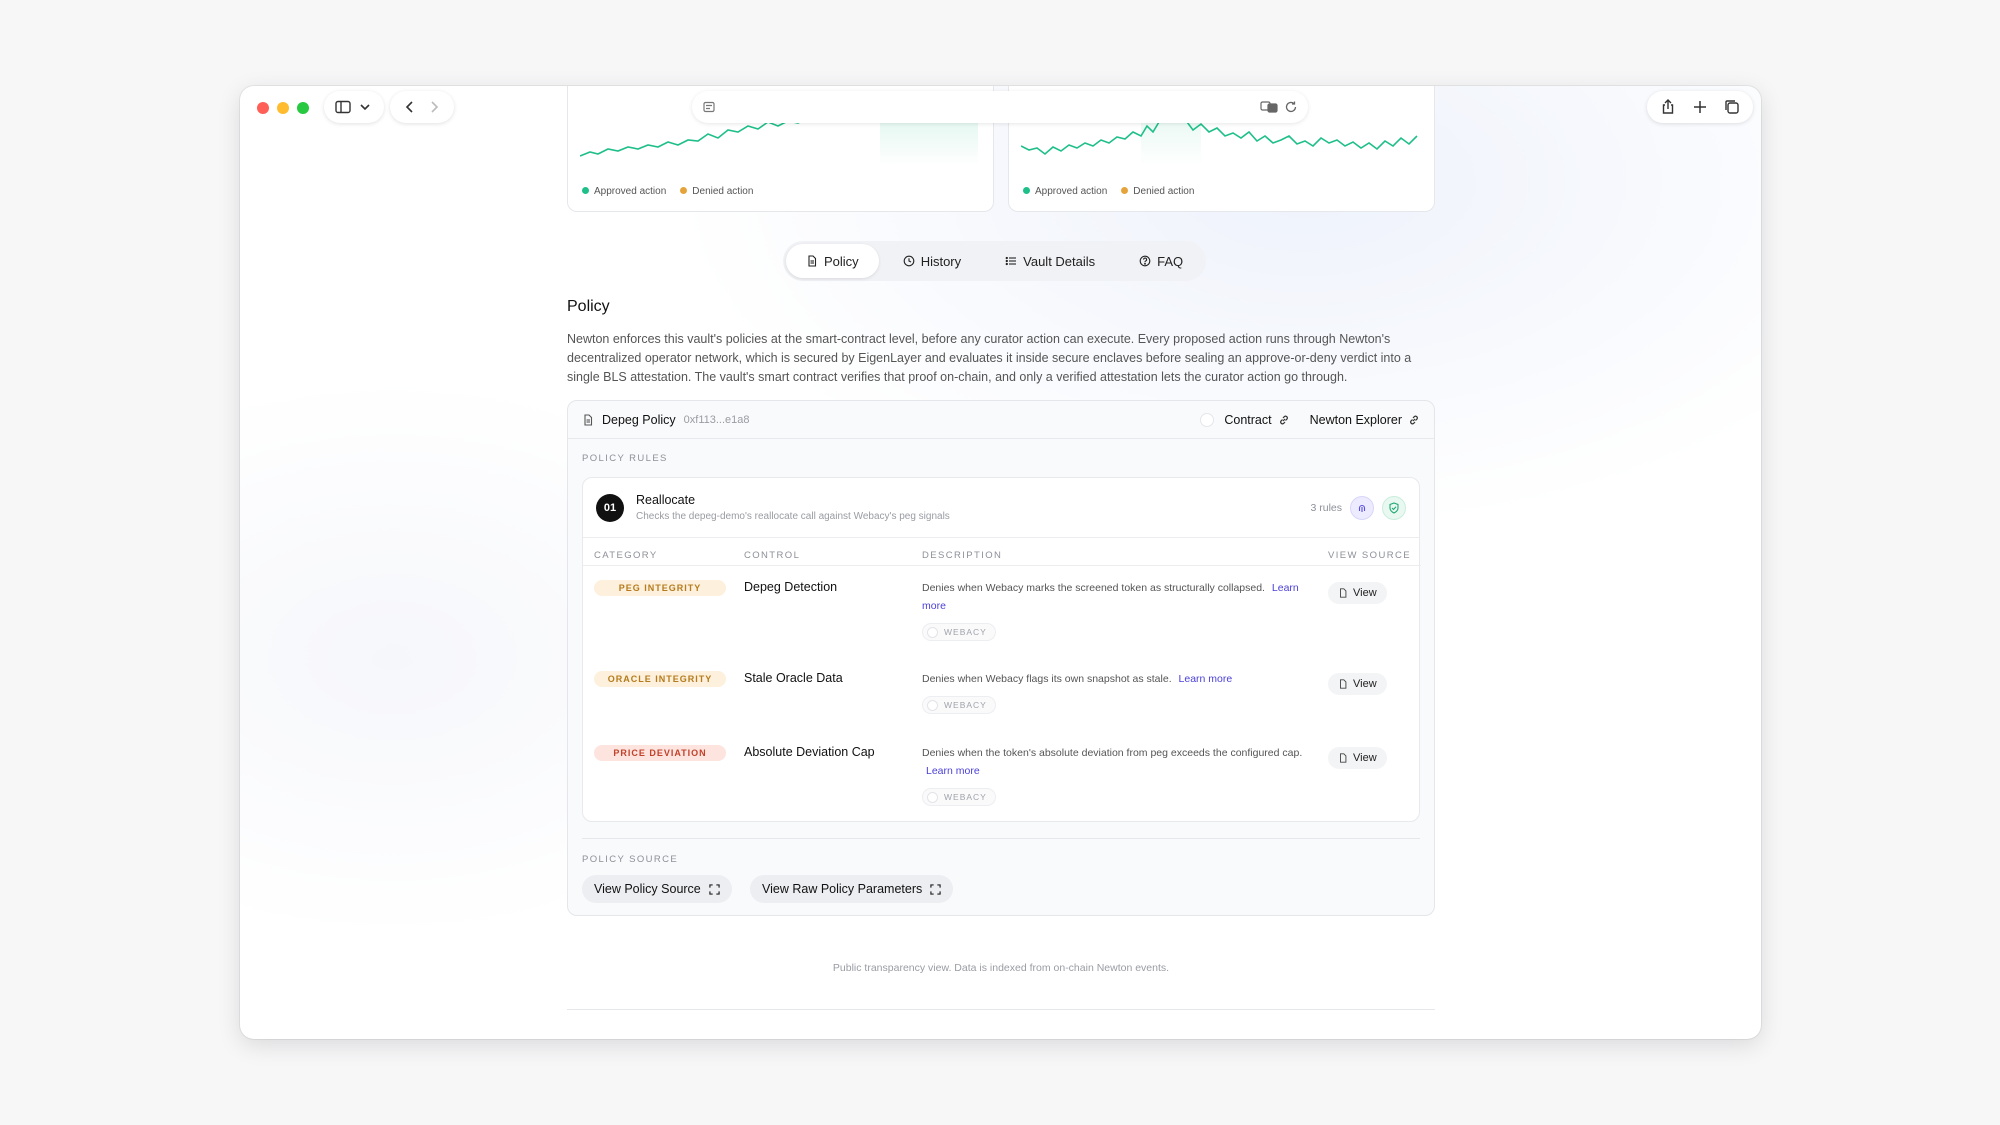 The height and width of the screenshot is (1125, 2000). I want to click on verified-badge, so click(1394, 507).